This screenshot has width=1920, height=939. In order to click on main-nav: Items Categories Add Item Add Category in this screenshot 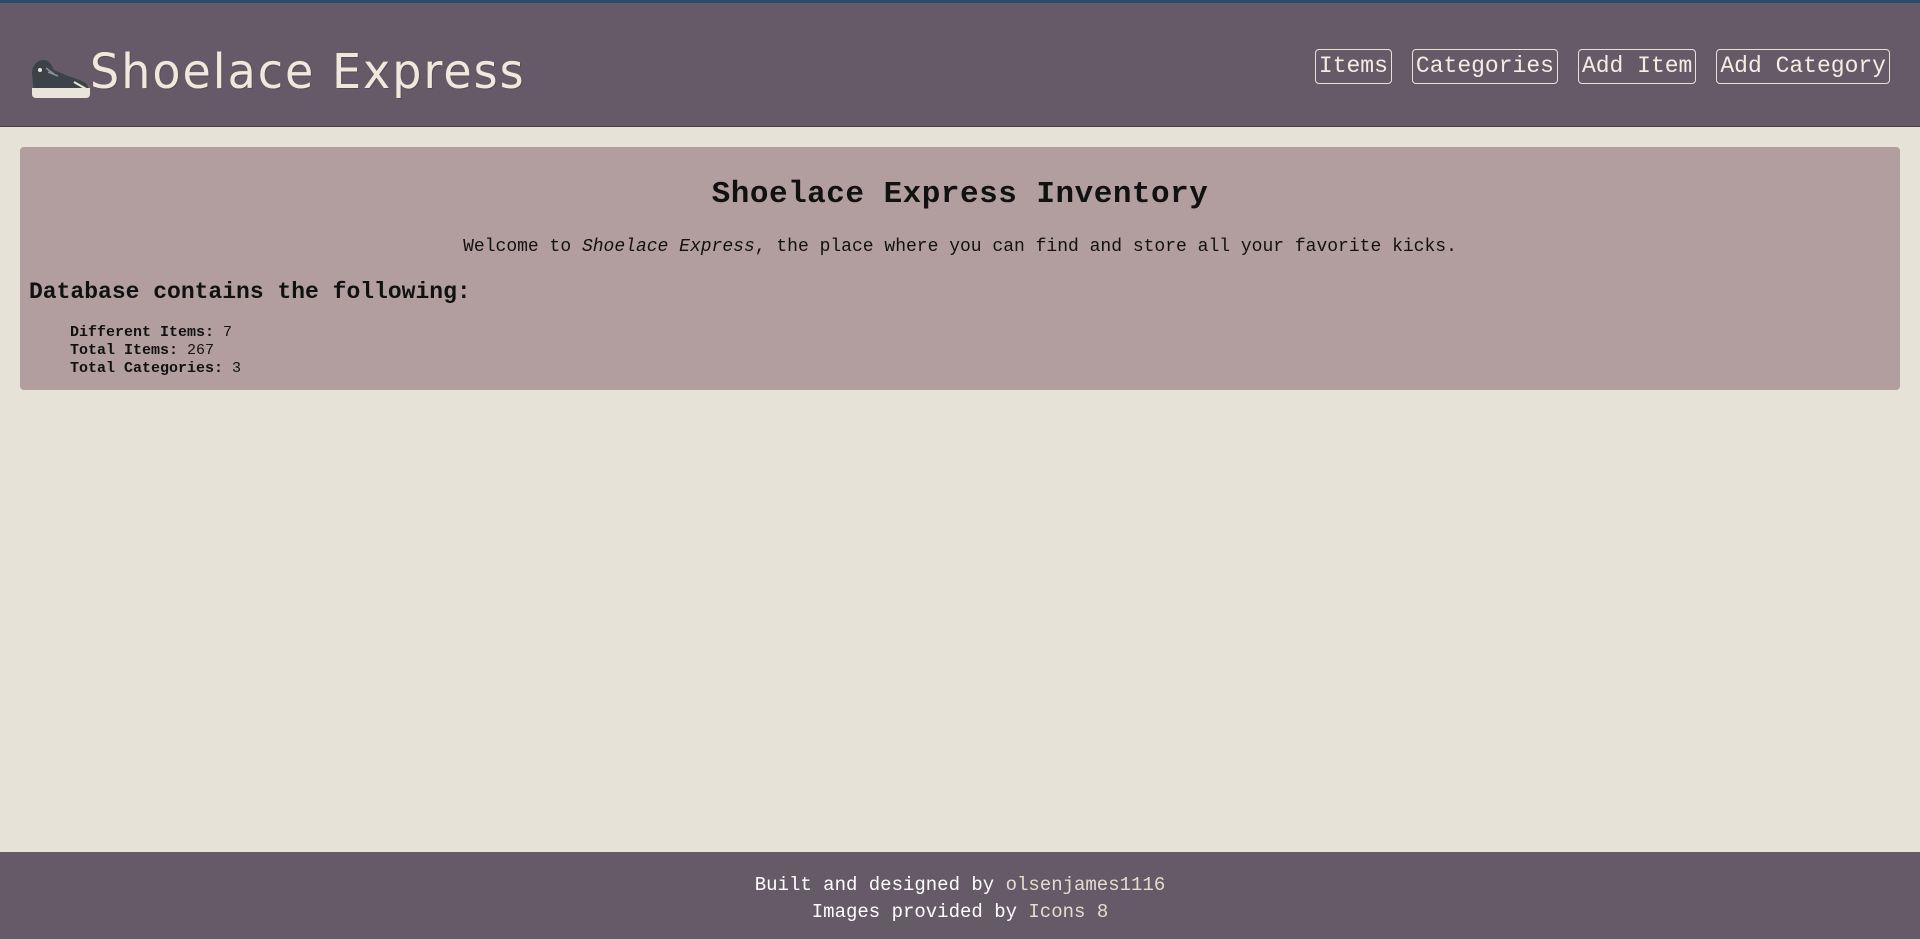, I will do `click(1602, 66)`.